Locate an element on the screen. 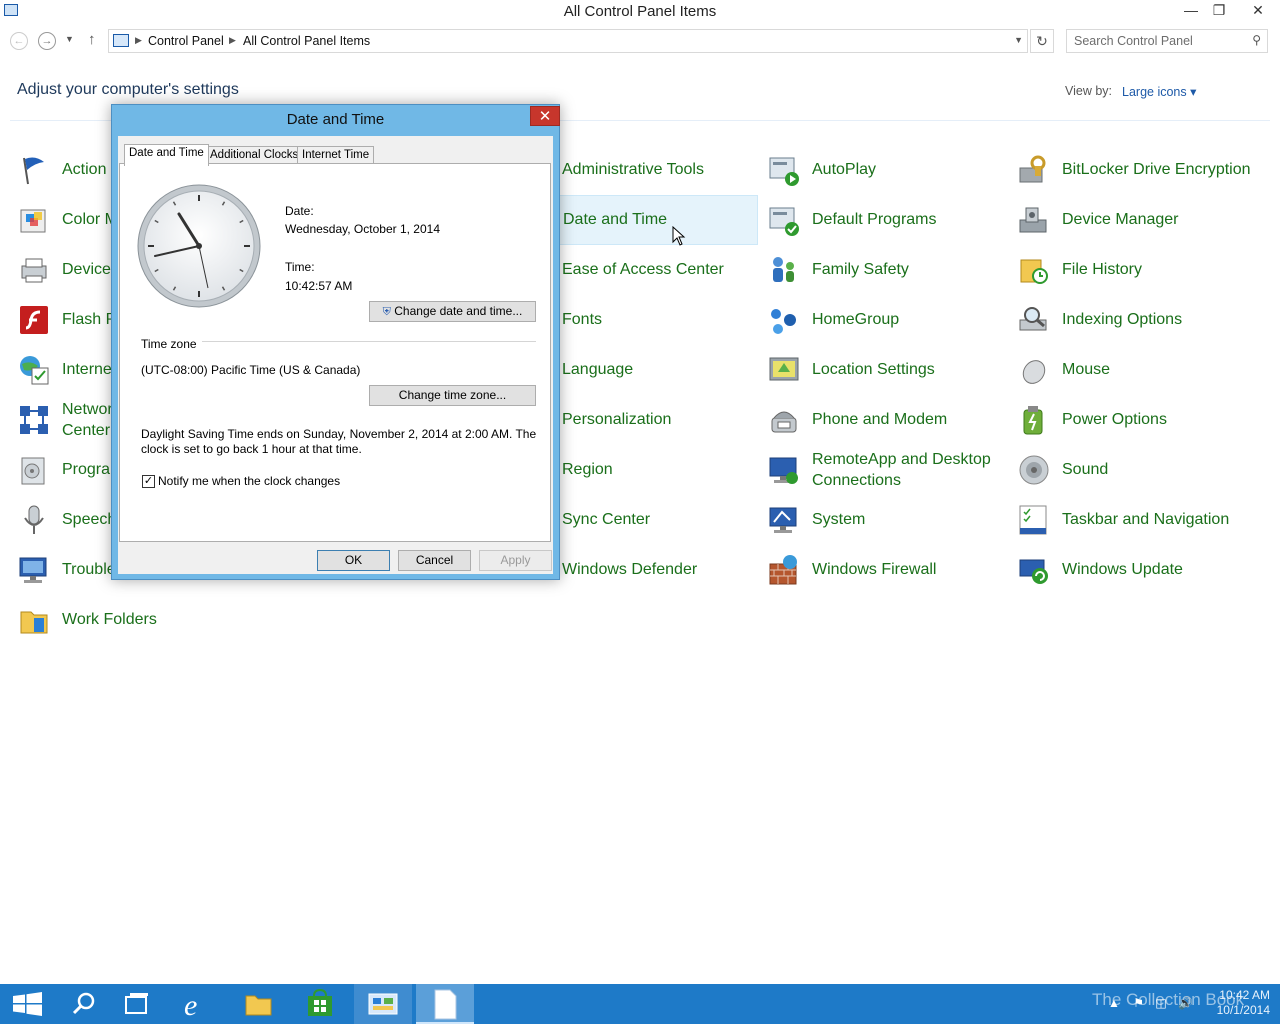 This screenshot has height=1024, width=1280. item-taskbar-navigation: Taskbar and Navigation is located at coordinates (1138, 521).